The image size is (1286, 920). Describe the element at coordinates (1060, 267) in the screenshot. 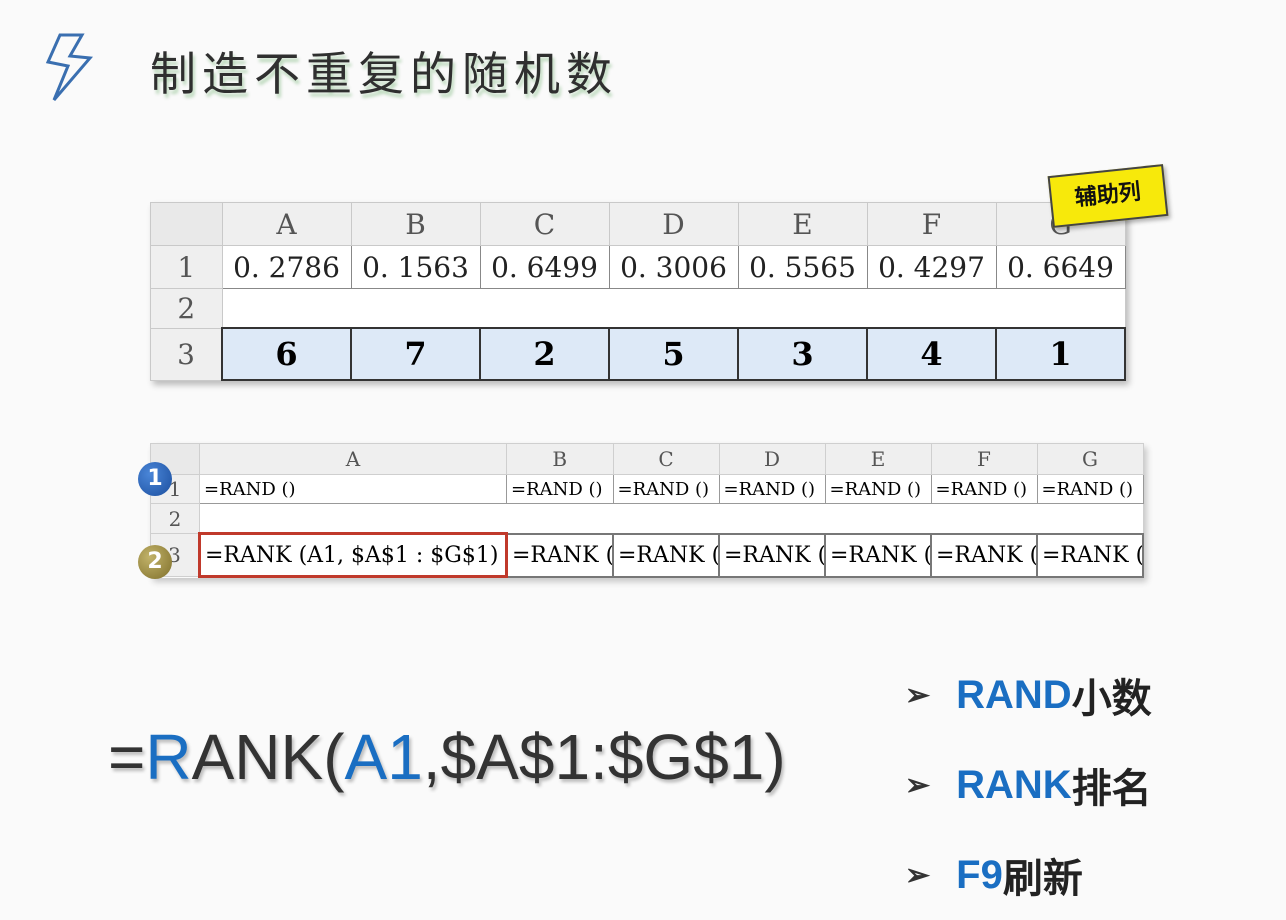

I see `cell: 0. 6649` at that location.